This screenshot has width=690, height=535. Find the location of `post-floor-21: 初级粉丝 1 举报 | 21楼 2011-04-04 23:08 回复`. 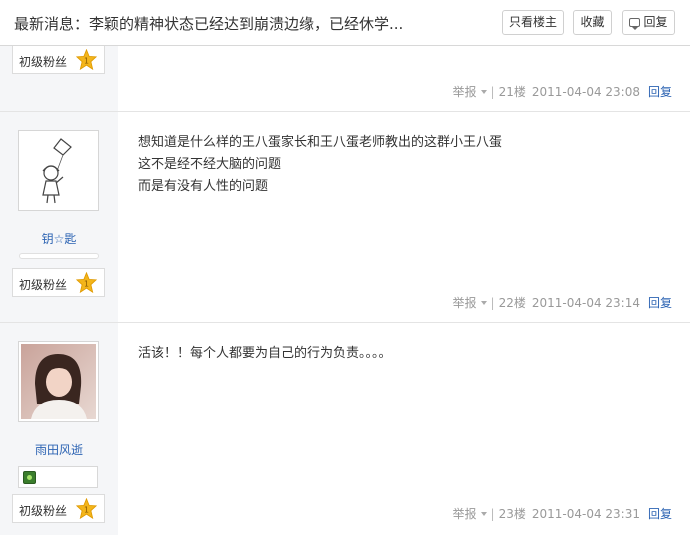

post-floor-21: 初级粉丝 1 举报 | 21楼 2011-04-04 23:08 回复 is located at coordinates (345, 78).